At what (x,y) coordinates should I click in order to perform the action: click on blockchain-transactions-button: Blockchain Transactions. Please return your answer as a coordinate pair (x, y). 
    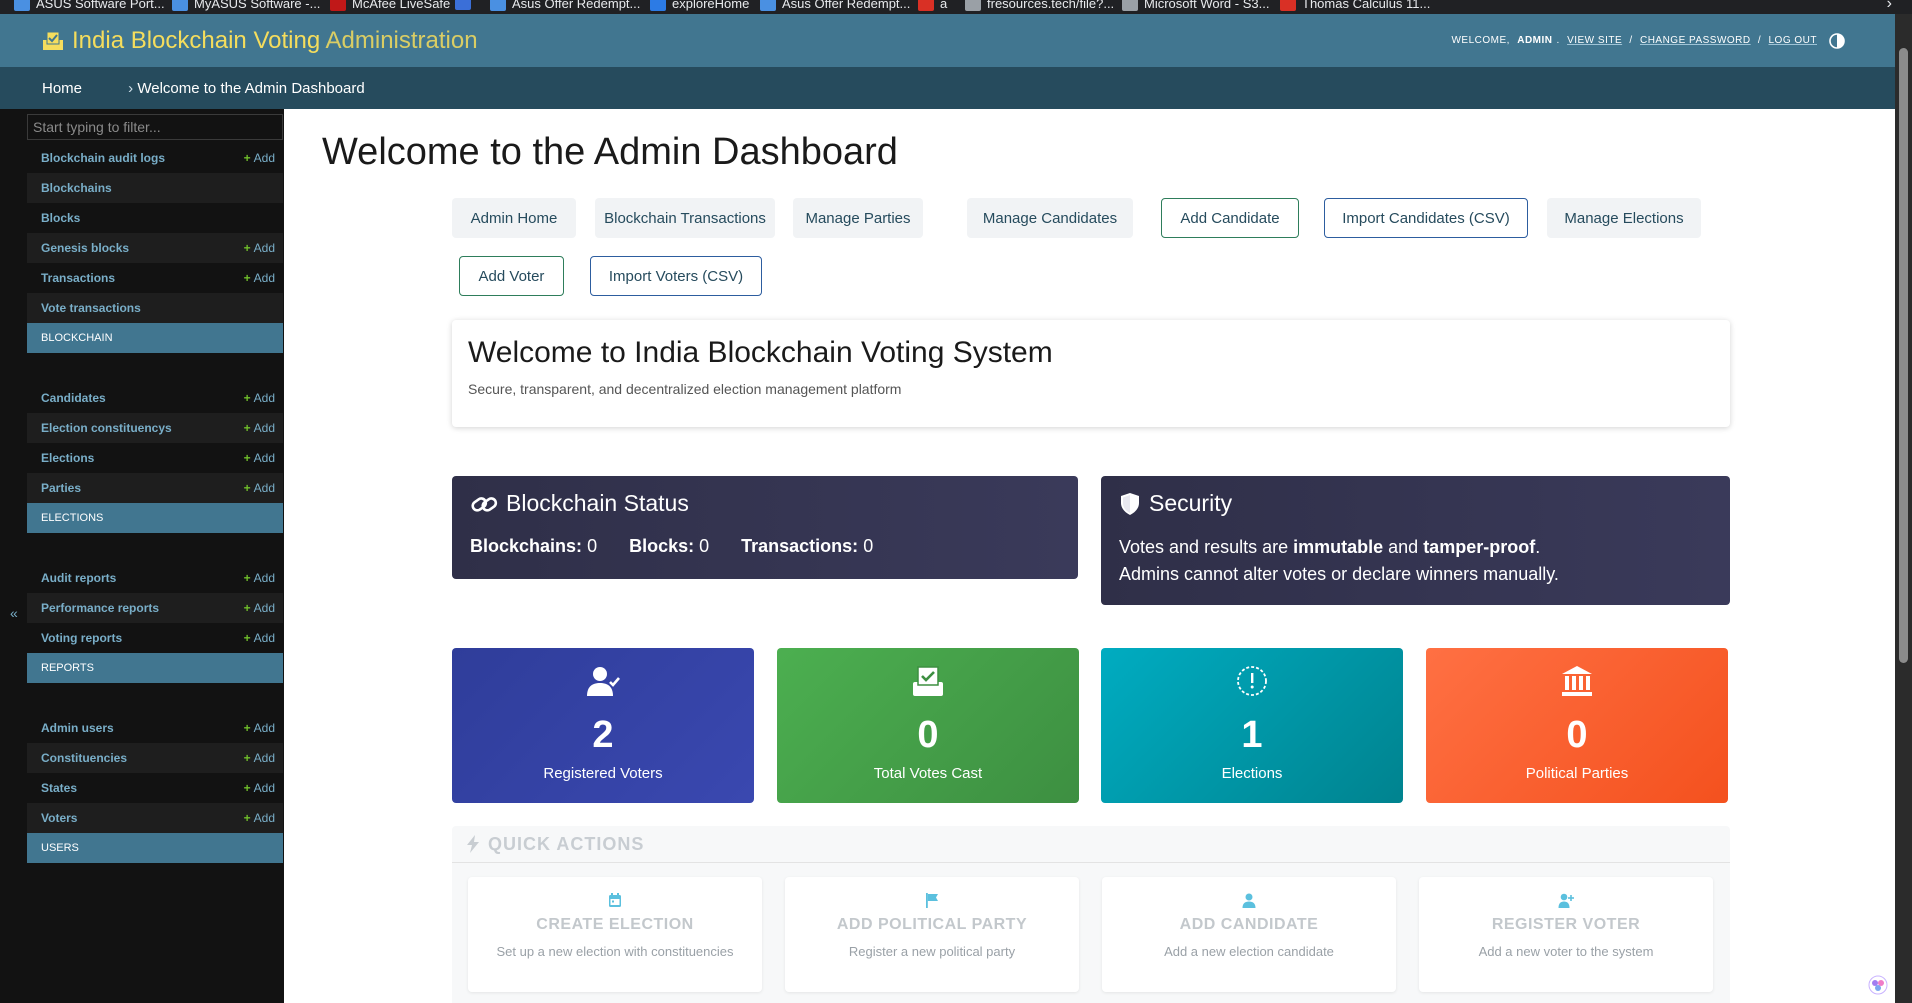
    Looking at the image, I should click on (685, 218).